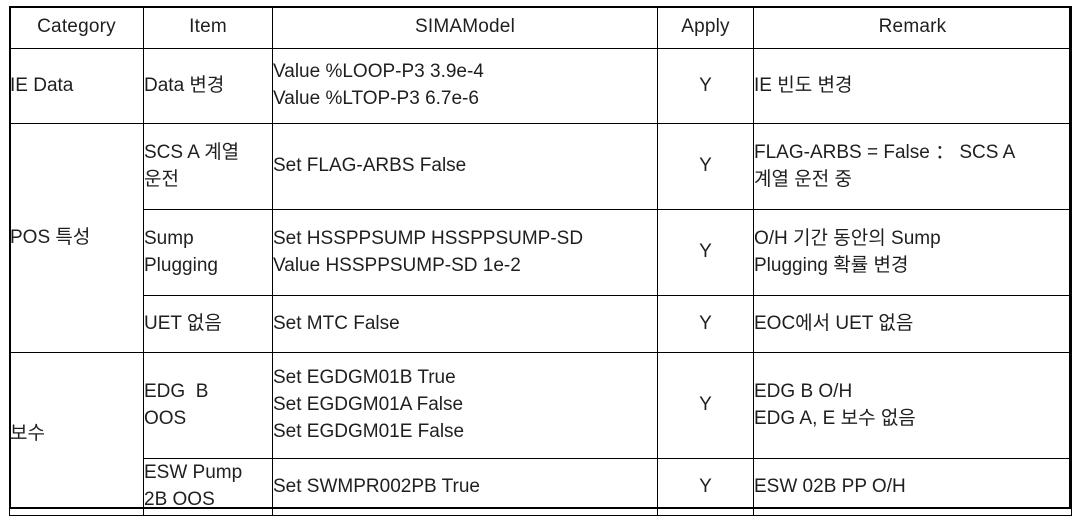  What do you see at coordinates (76, 27) in the screenshot?
I see `column-header-category: Category` at bounding box center [76, 27].